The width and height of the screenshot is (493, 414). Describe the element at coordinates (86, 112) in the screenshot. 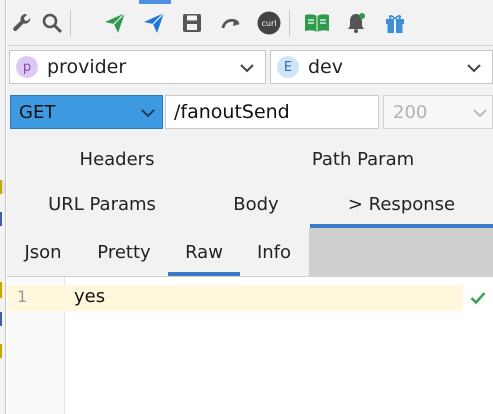

I see `http-method-select: GET` at that location.